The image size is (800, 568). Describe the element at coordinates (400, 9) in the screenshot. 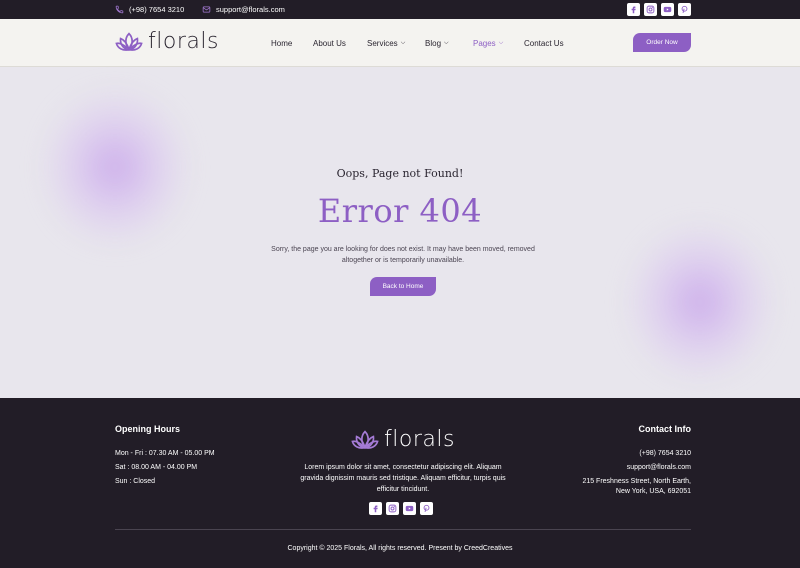

I see `top-bar: (+98) 7654 3210 support@florals.com` at that location.